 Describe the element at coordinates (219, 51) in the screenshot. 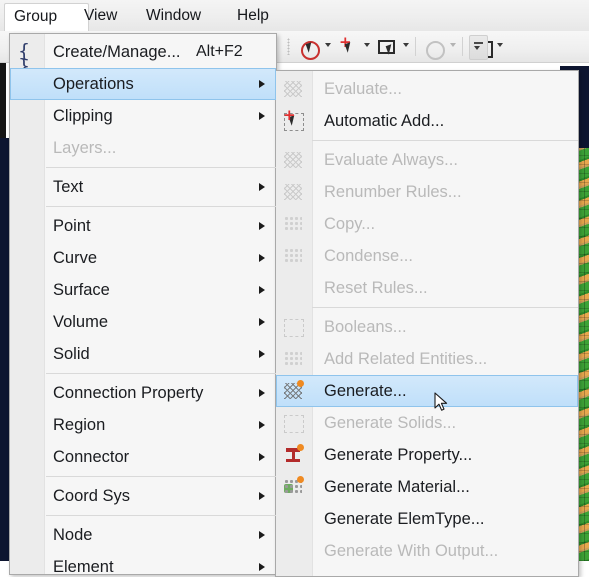

I see `menu-accel-create-manage: Alt+F2` at that location.